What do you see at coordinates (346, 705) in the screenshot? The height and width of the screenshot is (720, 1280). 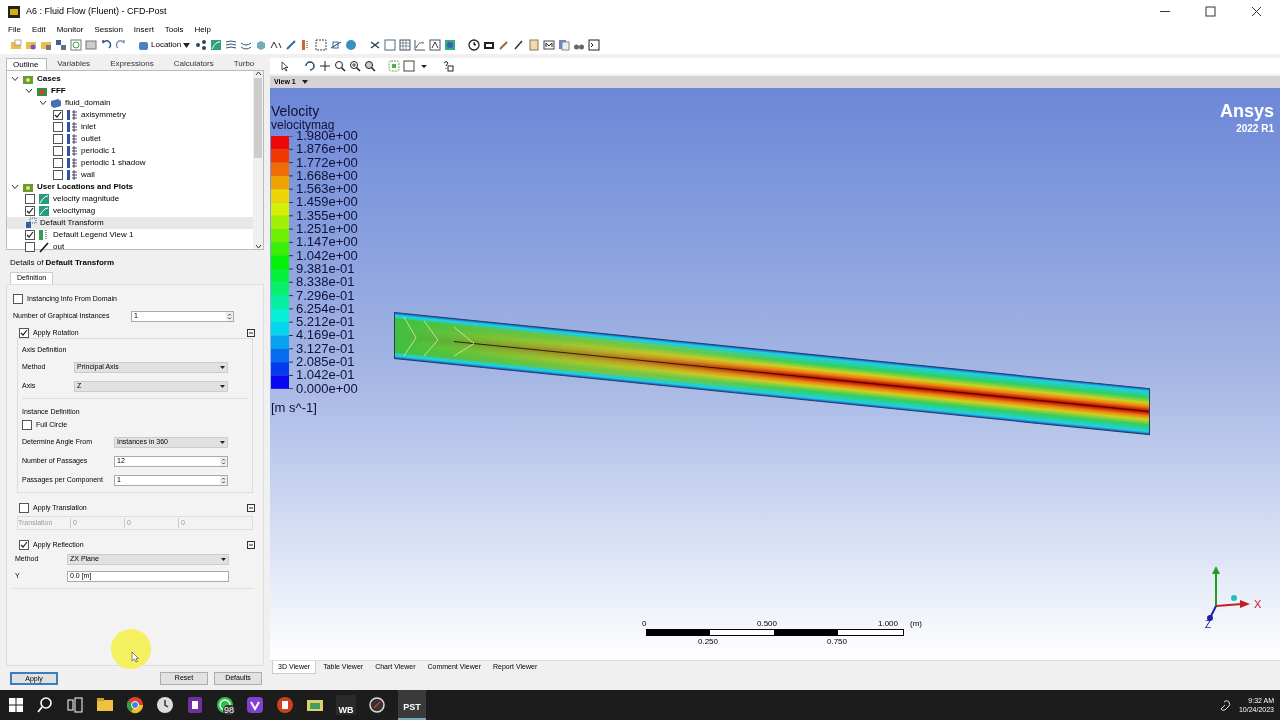 I see `workbench-app-icon: WB` at bounding box center [346, 705].